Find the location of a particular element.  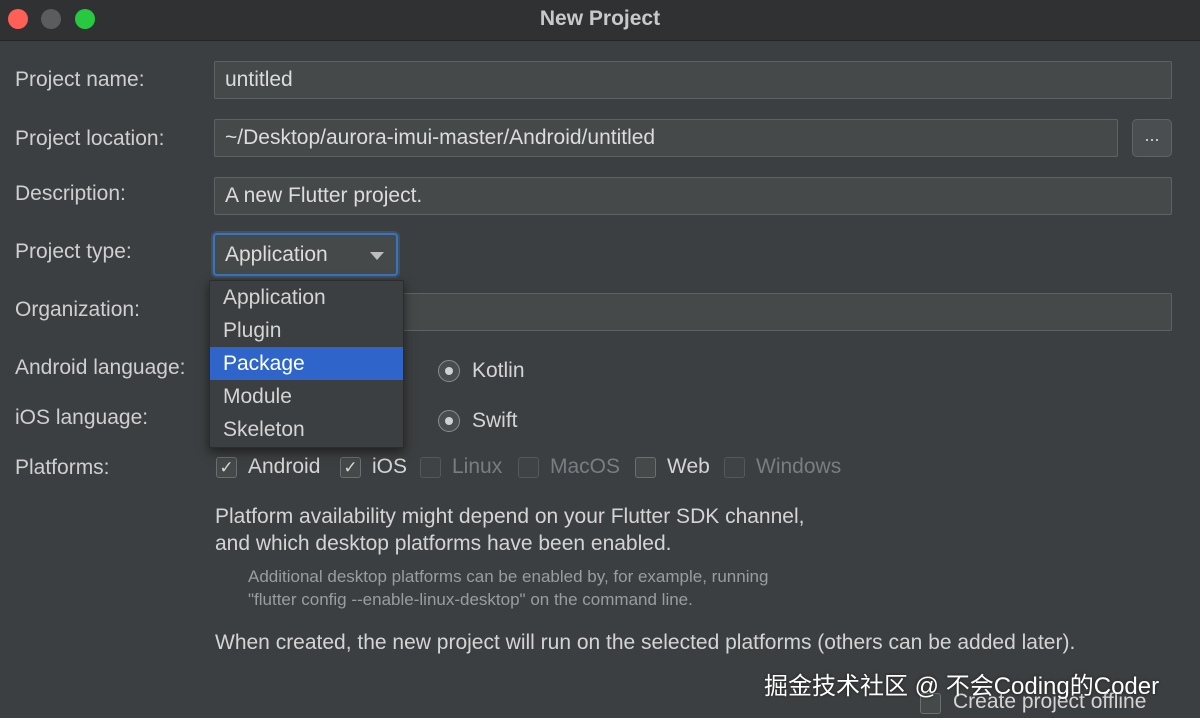

swift-radio is located at coordinates (449, 421).